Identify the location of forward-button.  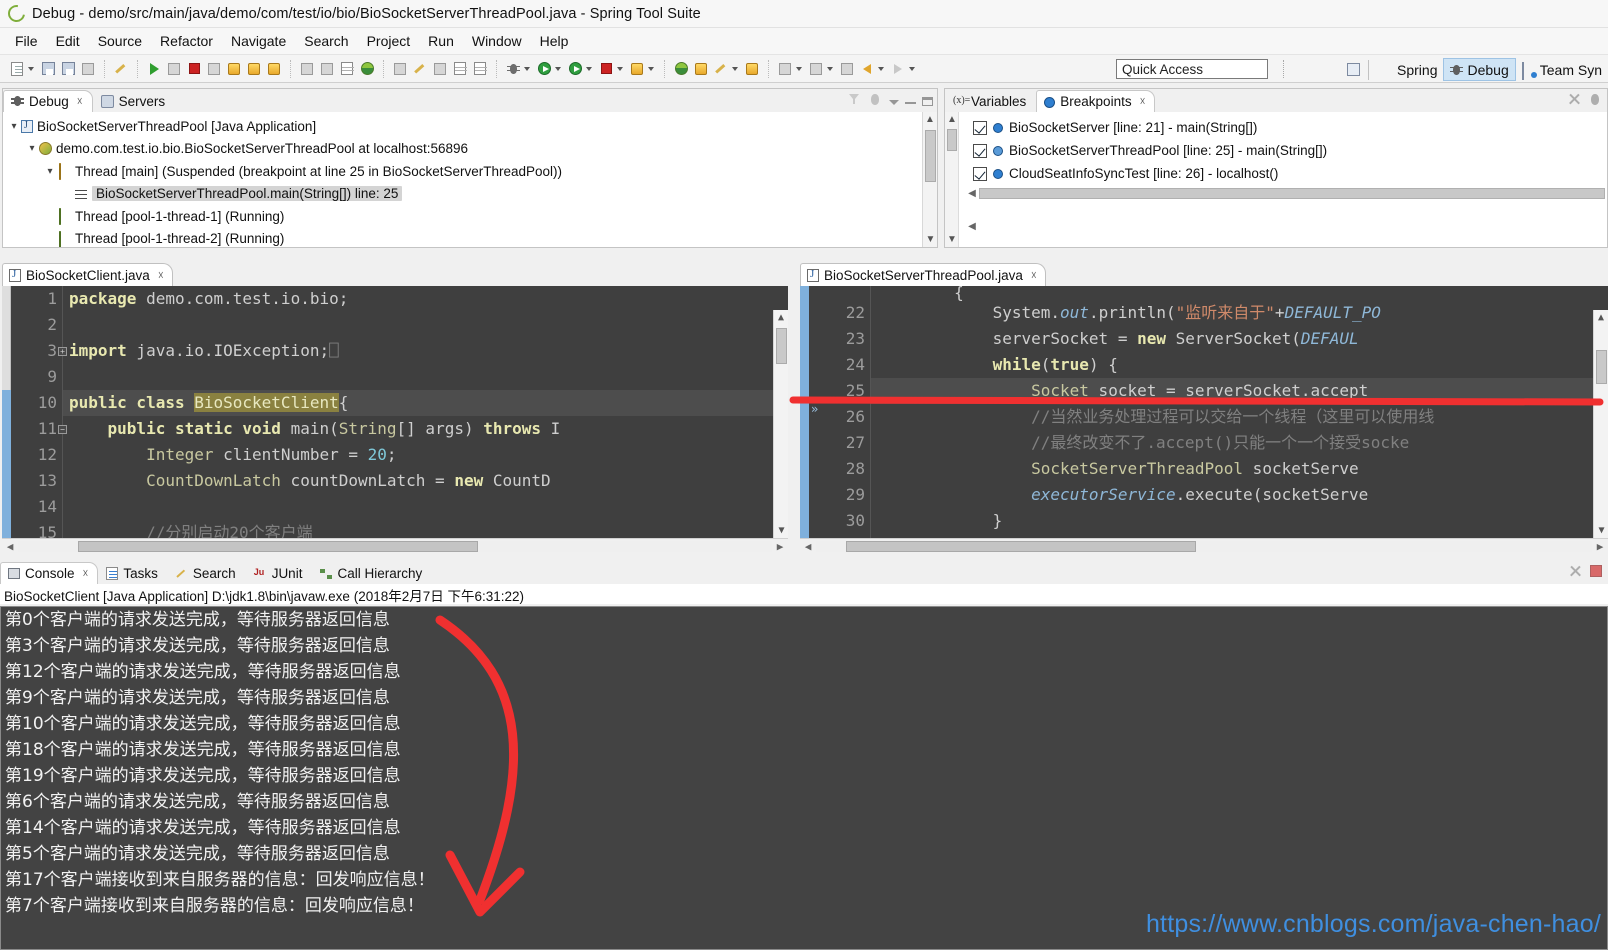
(898, 69).